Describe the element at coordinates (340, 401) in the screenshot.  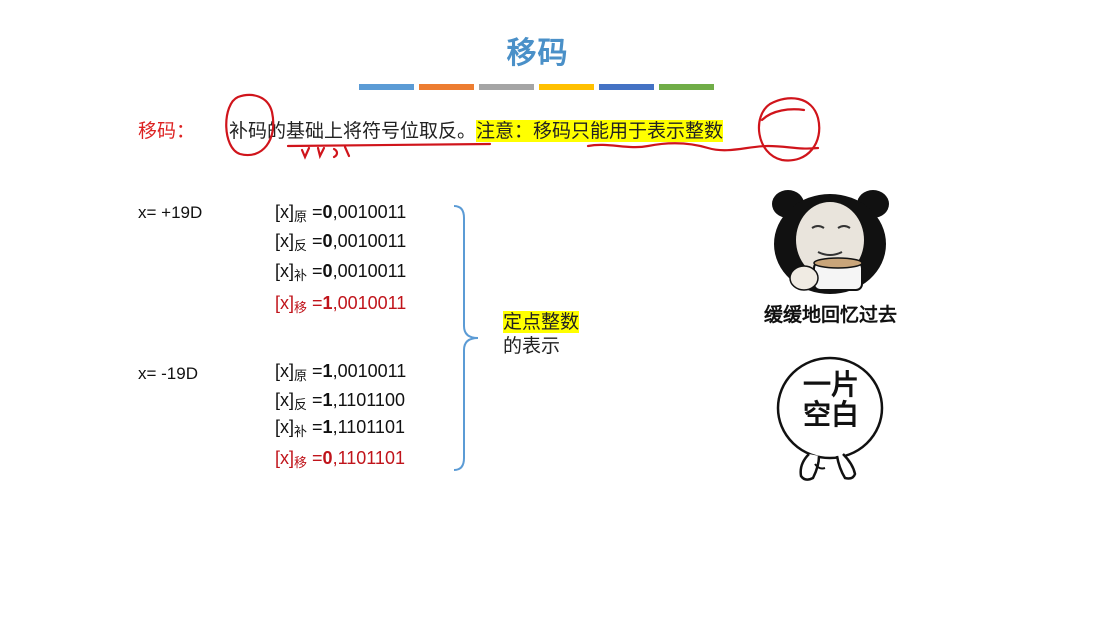
I see `code-row-neg-ones: [x]反 =1,1101100` at that location.